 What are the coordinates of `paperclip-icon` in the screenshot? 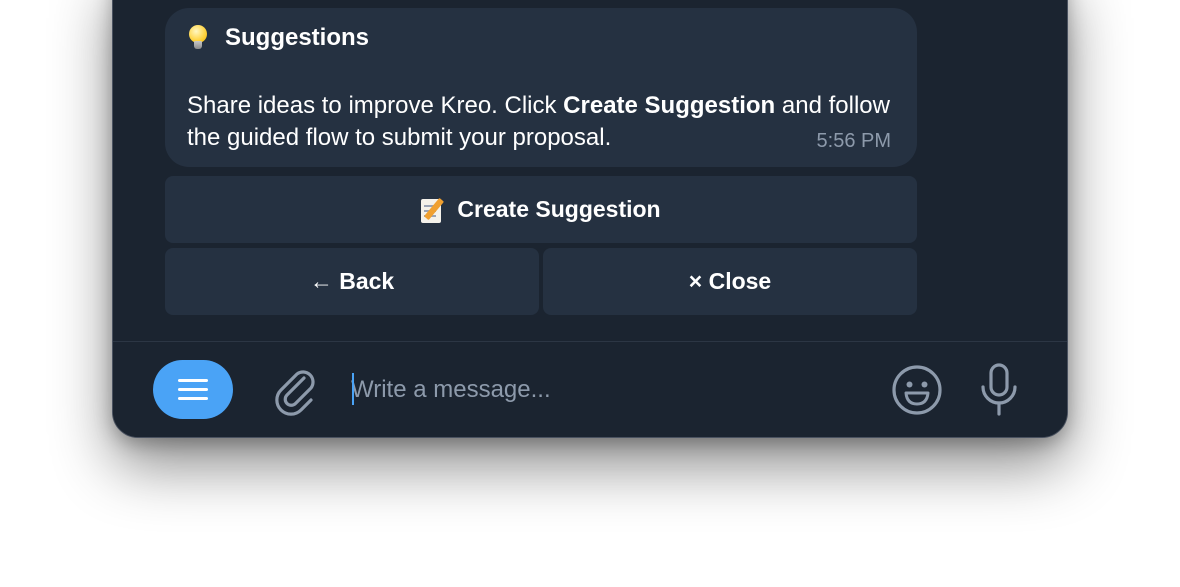 It's located at (295, 390).